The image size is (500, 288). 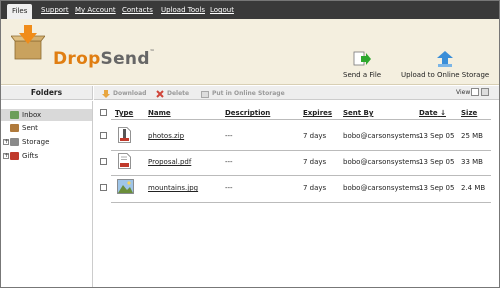 What do you see at coordinates (36, 142) in the screenshot?
I see `folder-label: Storage` at bounding box center [36, 142].